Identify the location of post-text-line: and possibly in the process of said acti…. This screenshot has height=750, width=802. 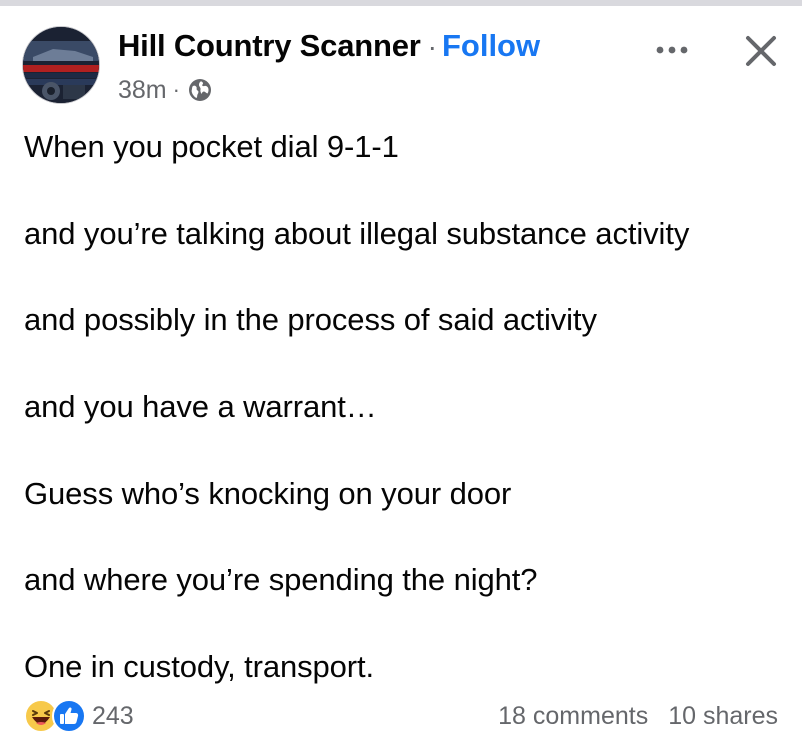
(310, 320).